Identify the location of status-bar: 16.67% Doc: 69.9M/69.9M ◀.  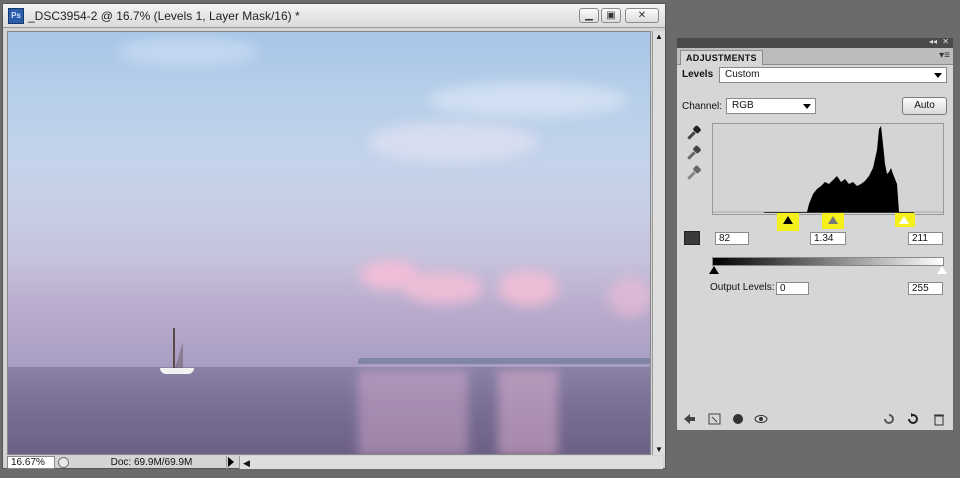
(335, 462).